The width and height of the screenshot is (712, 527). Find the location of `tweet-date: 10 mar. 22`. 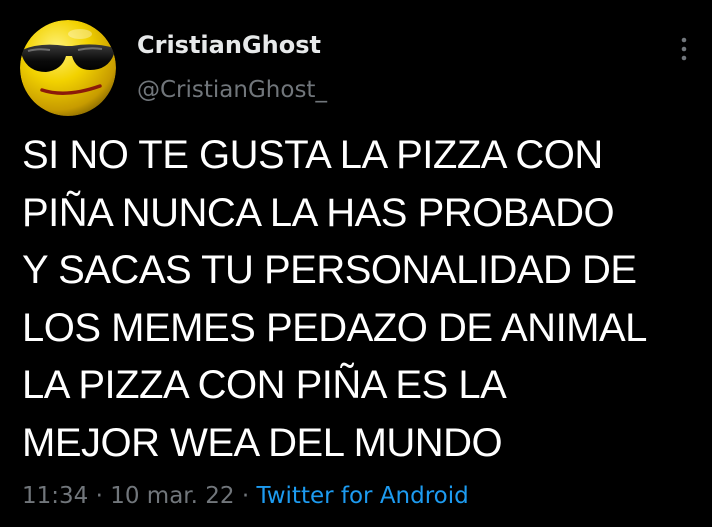

tweet-date: 10 mar. 22 is located at coordinates (172, 496).